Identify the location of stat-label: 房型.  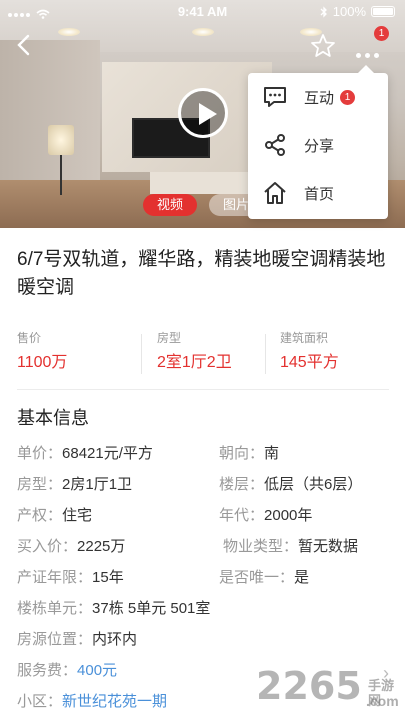
(169, 338).